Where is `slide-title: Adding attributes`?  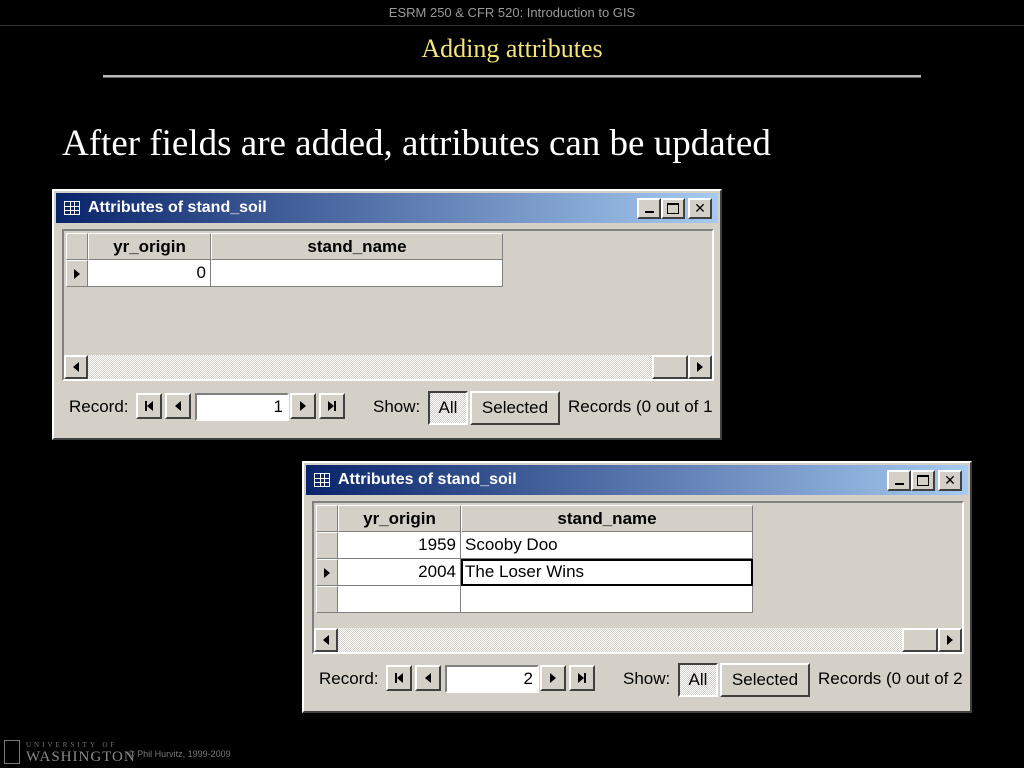
slide-title: Adding attributes is located at coordinates (512, 48).